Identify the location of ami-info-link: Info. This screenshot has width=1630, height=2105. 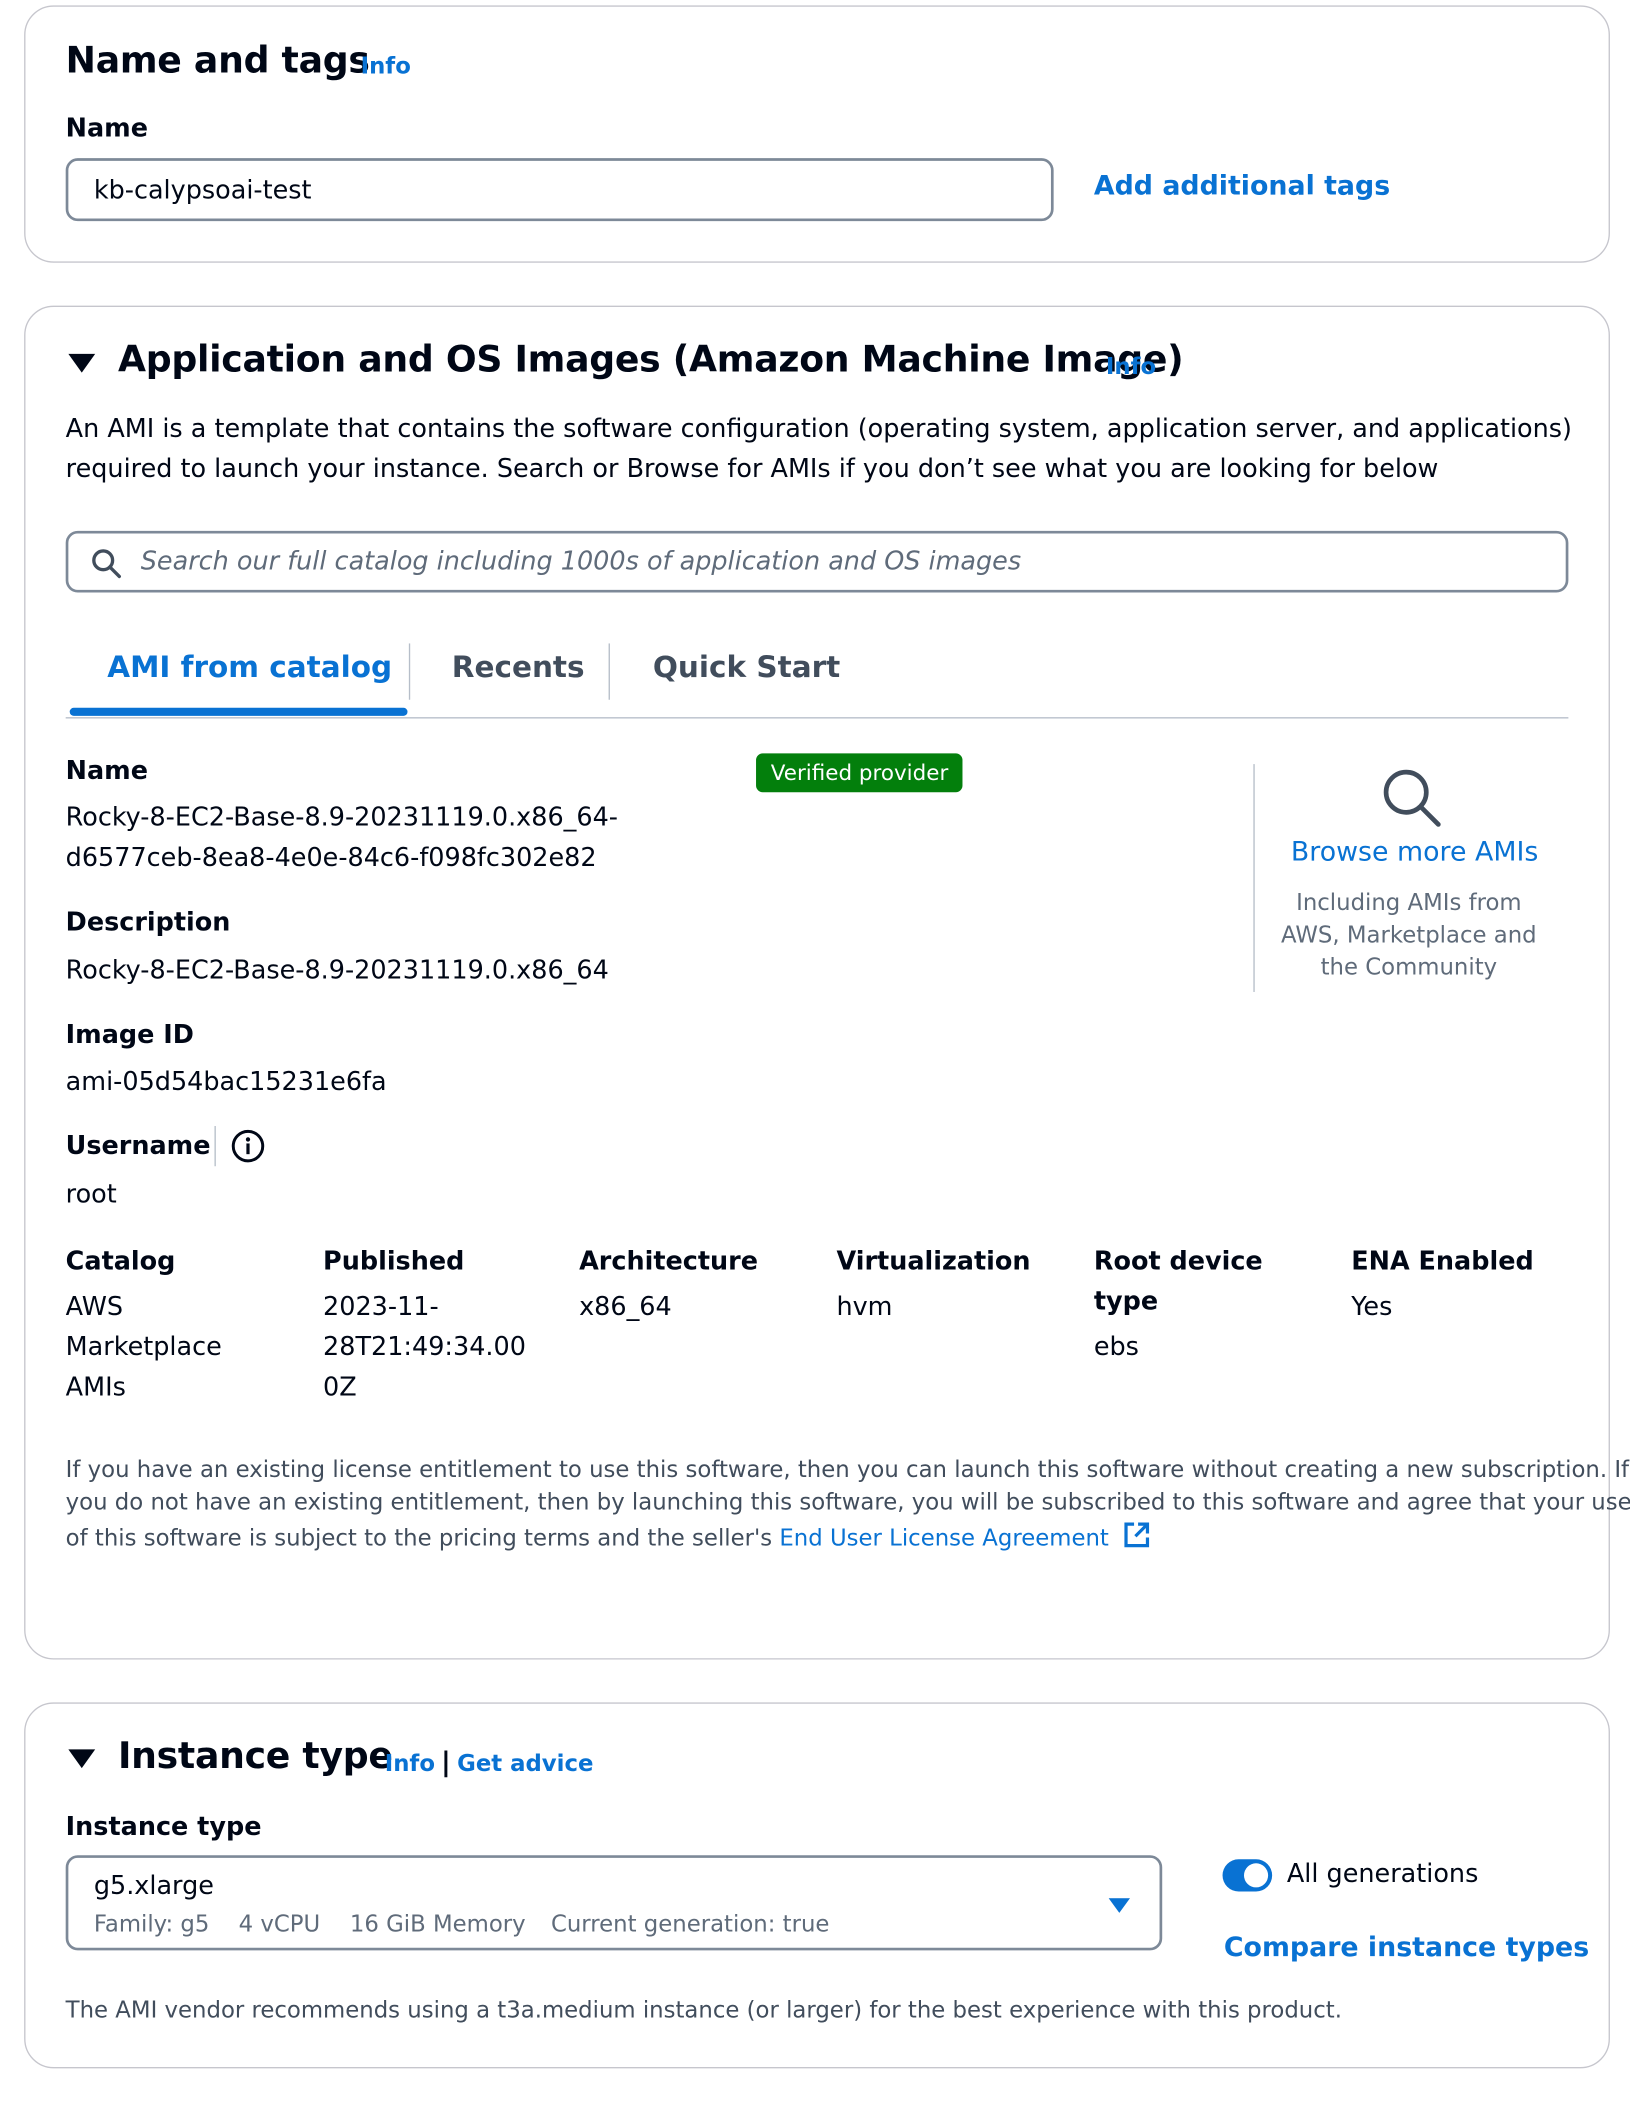
(1131, 367).